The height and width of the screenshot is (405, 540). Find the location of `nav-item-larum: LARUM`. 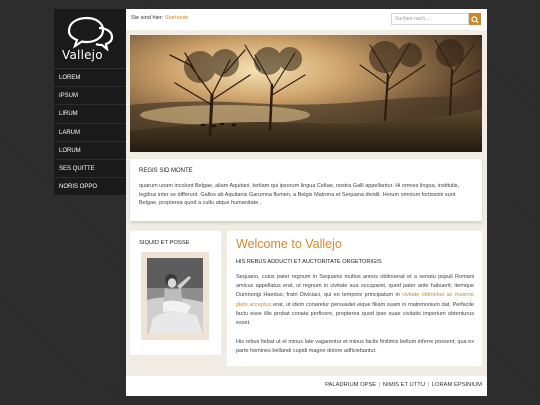

nav-item-larum: LARUM is located at coordinates (90, 131).